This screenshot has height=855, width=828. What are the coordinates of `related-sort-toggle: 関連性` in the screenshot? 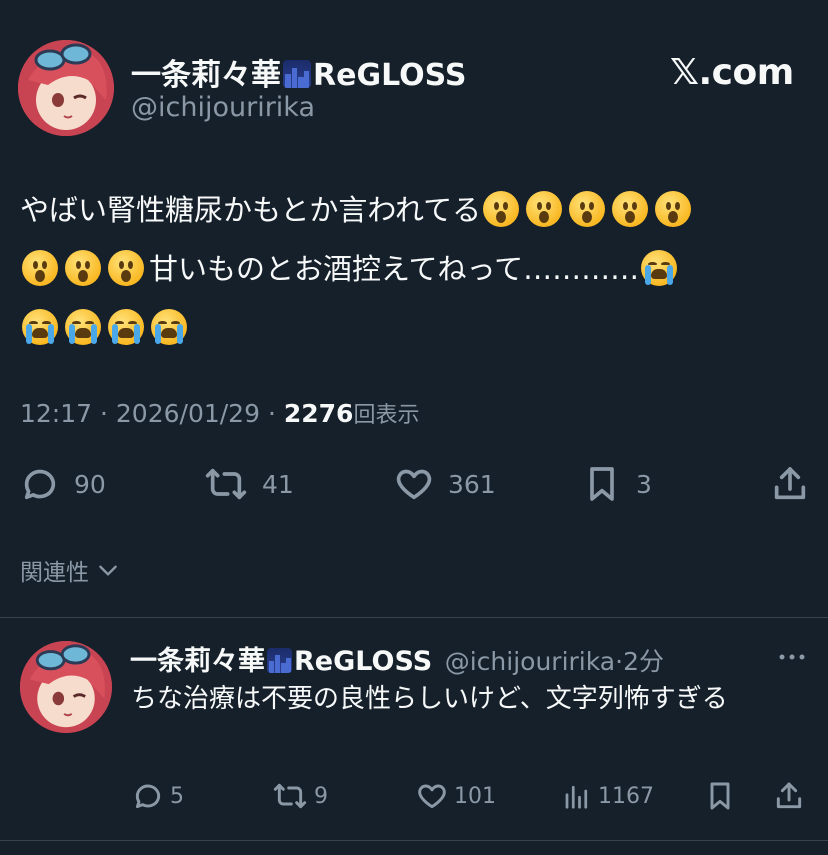 It's located at (70, 570).